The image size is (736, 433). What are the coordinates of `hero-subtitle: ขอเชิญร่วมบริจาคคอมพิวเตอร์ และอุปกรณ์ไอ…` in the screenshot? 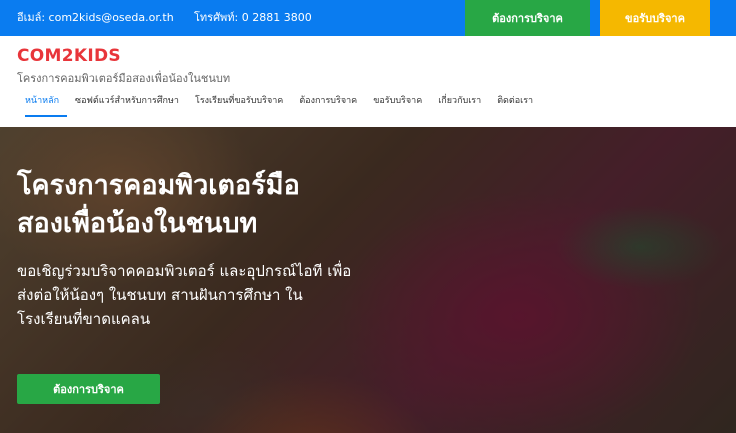 It's located at (184, 295).